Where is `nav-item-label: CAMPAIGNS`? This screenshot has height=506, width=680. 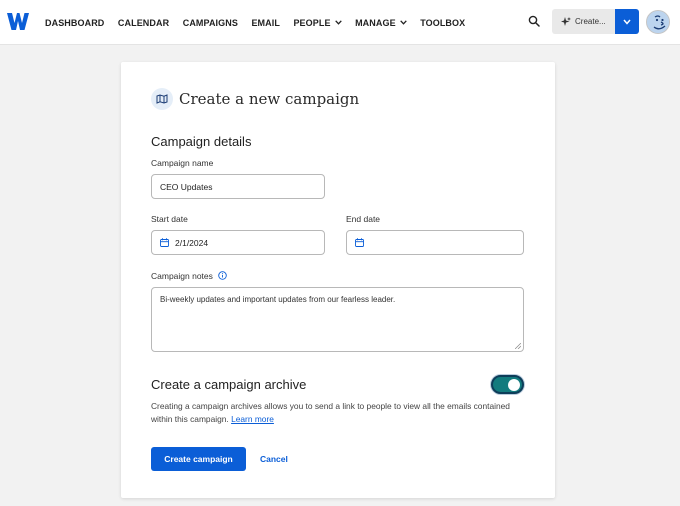 nav-item-label: CAMPAIGNS is located at coordinates (210, 22).